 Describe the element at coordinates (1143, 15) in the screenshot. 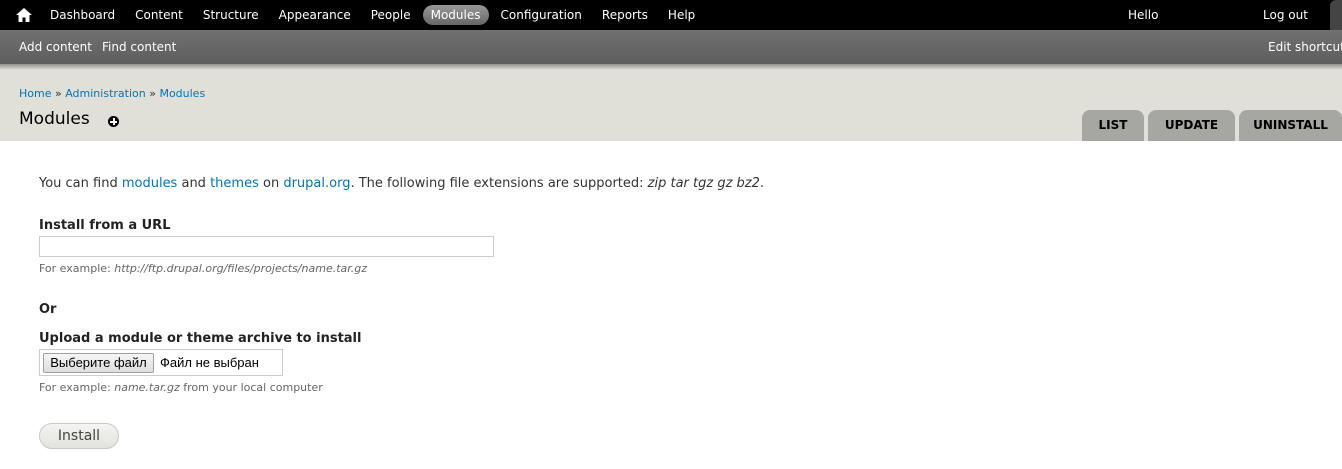

I see `user-greeting: Hello` at that location.